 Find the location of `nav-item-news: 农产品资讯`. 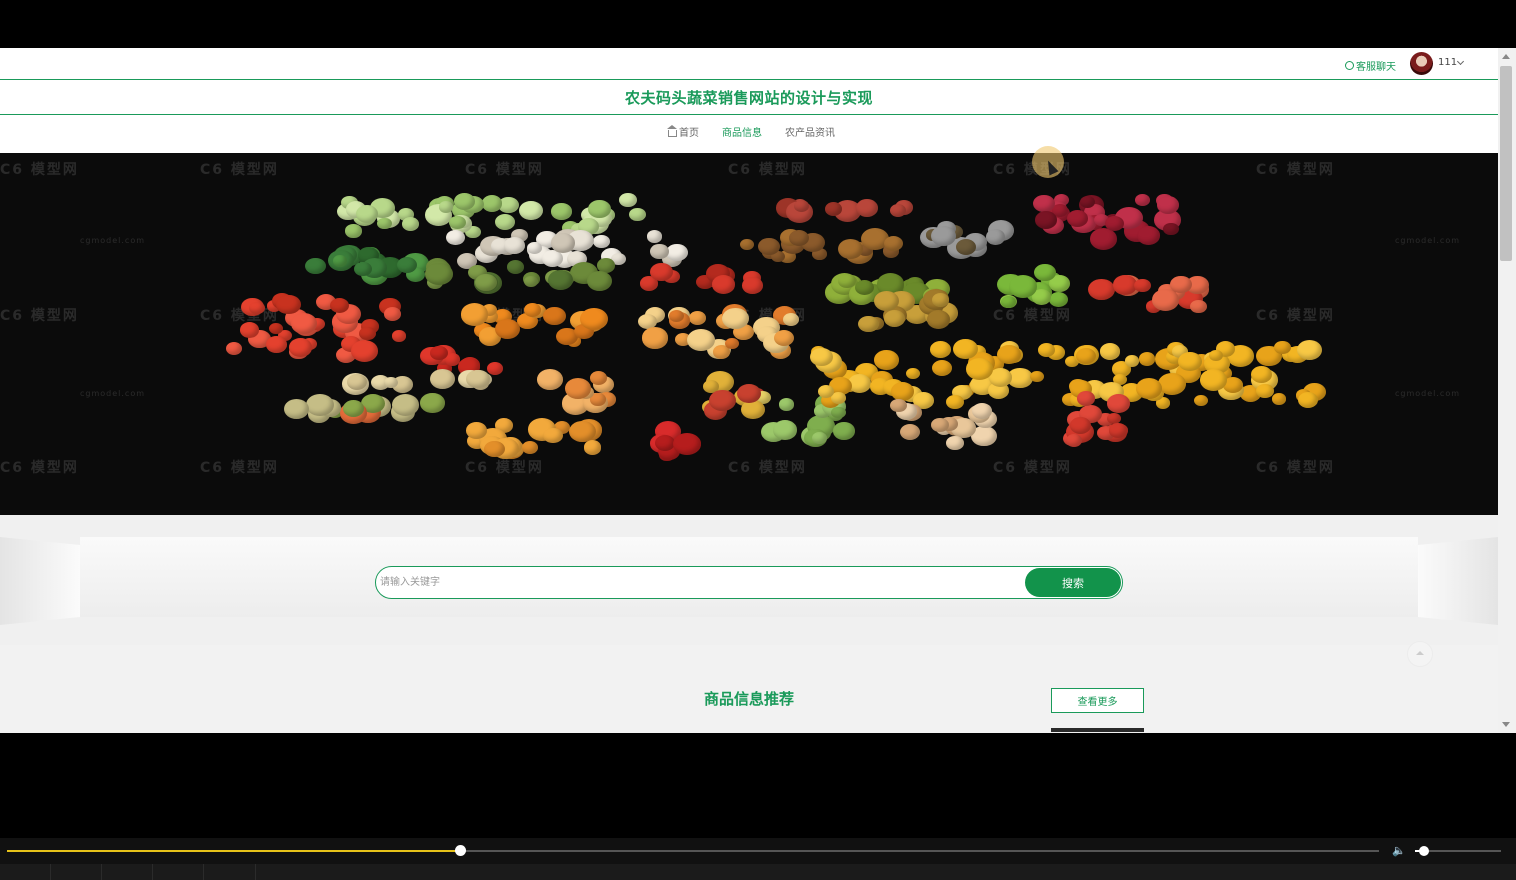

nav-item-news: 农产品资讯 is located at coordinates (810, 131).